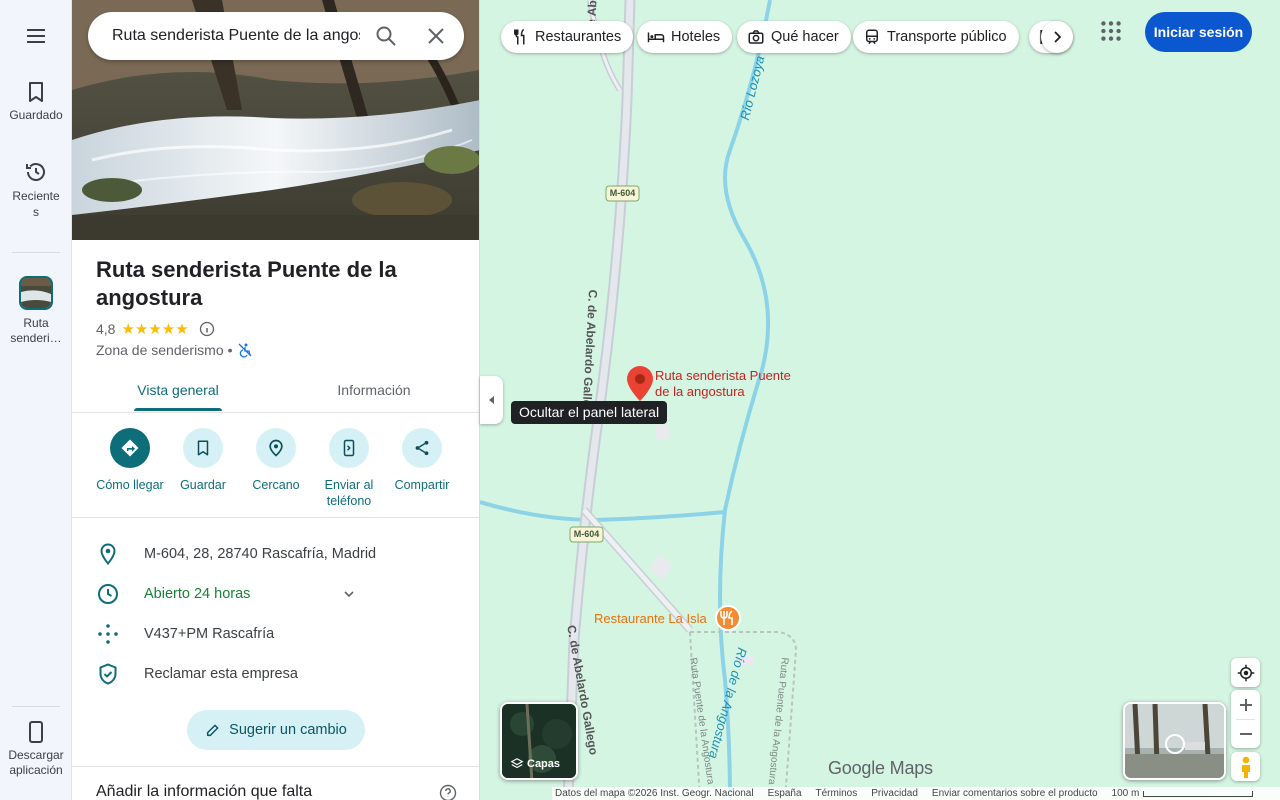 Image resolution: width=1280 pixels, height=800 pixels. Describe the element at coordinates (578, 37) in the screenshot. I see `chip-restaurants-label: Restaurantes` at that location.